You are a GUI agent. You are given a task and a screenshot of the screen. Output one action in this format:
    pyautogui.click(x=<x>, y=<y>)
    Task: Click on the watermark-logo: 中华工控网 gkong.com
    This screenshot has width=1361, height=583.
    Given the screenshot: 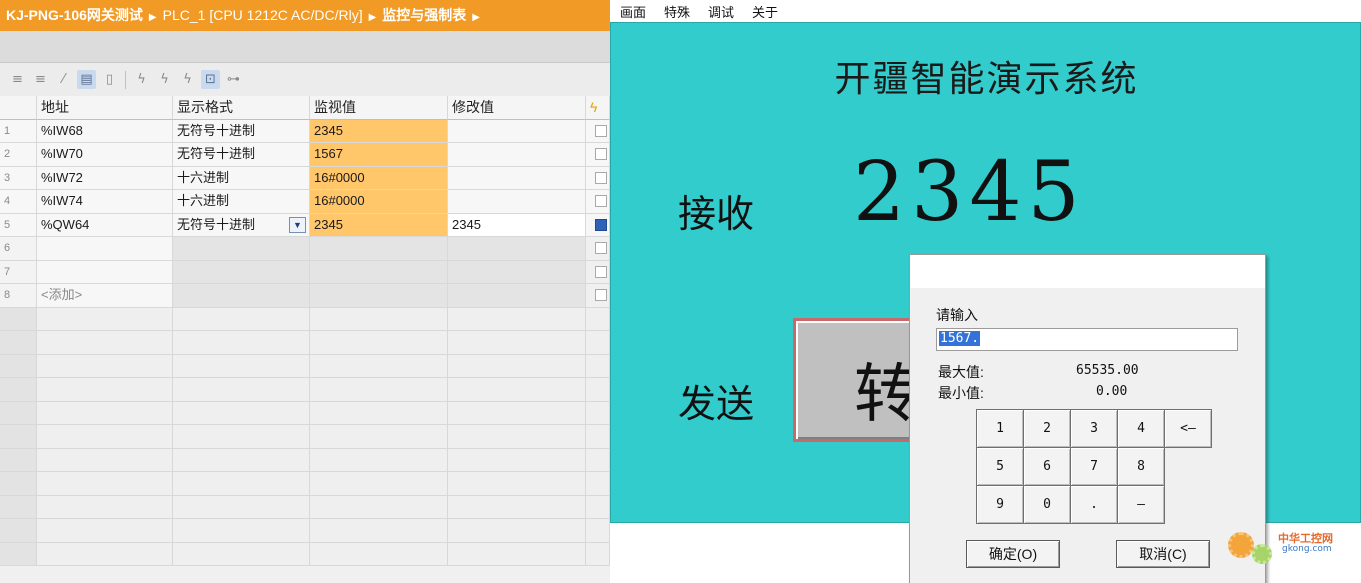 What is the action you would take?
    pyautogui.click(x=1287, y=549)
    